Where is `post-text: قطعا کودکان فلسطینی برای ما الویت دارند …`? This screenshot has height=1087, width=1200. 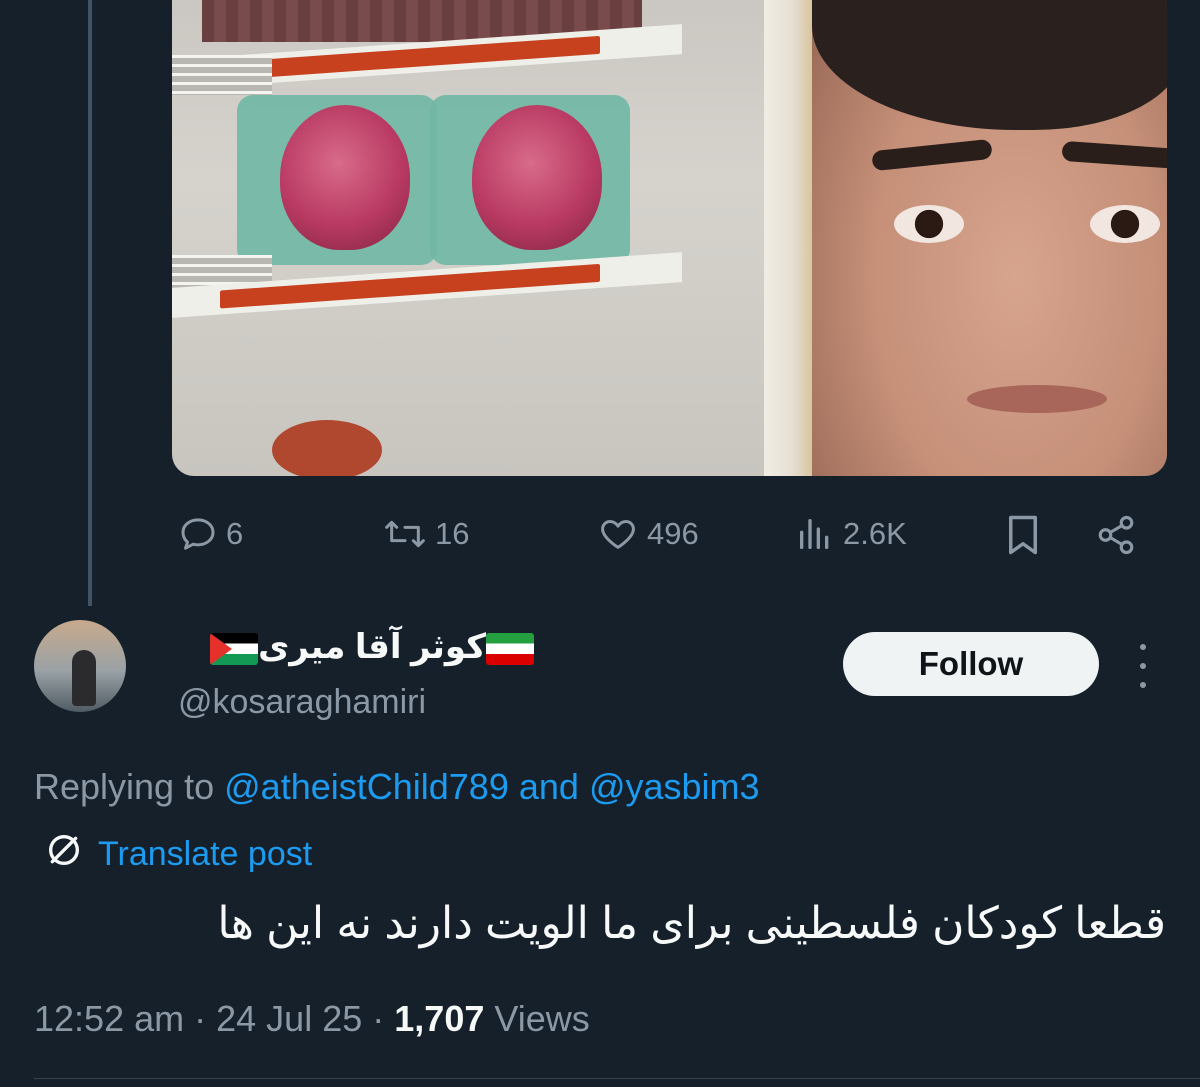
post-text: قطعا کودکان فلسطینی برای ما الویت دارند … is located at coordinates (691, 923).